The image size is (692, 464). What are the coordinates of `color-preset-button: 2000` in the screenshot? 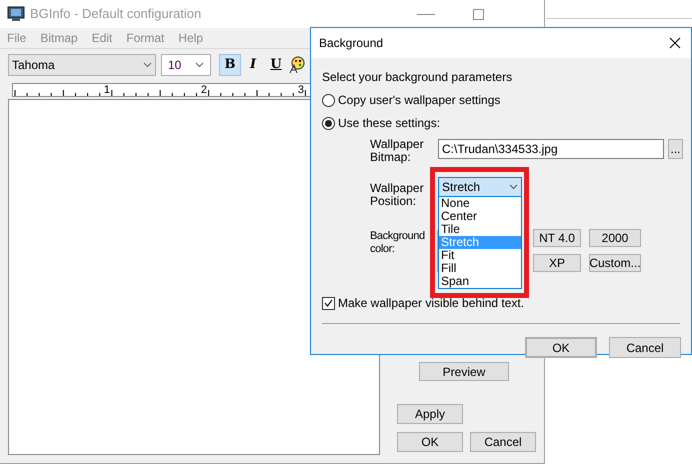 It's located at (615, 238).